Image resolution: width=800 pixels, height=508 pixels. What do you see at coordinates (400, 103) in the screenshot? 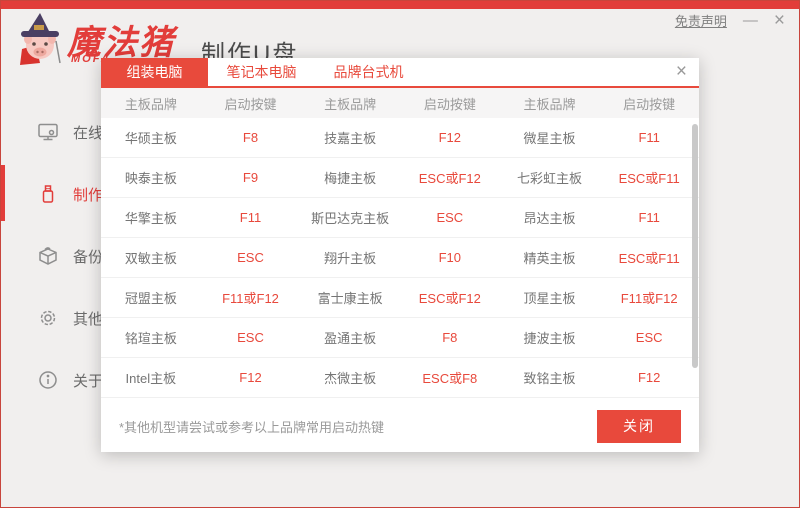
I see `table-header-row: 主板品牌 启动按键 主板品牌 启动按键 主板品牌 启动按键` at bounding box center [400, 103].